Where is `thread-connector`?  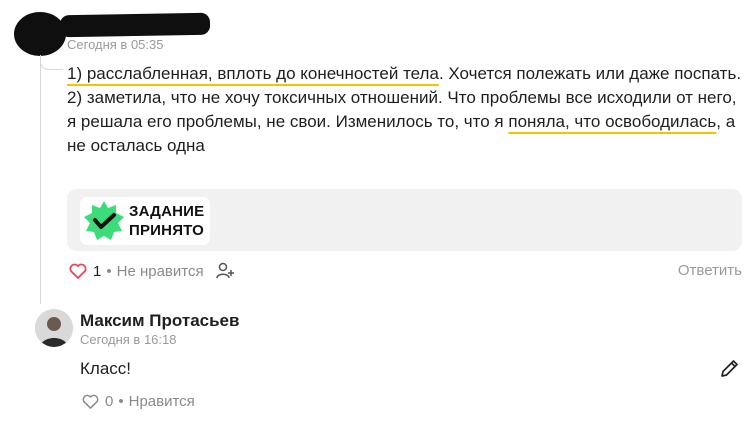 thread-connector is located at coordinates (51, 62).